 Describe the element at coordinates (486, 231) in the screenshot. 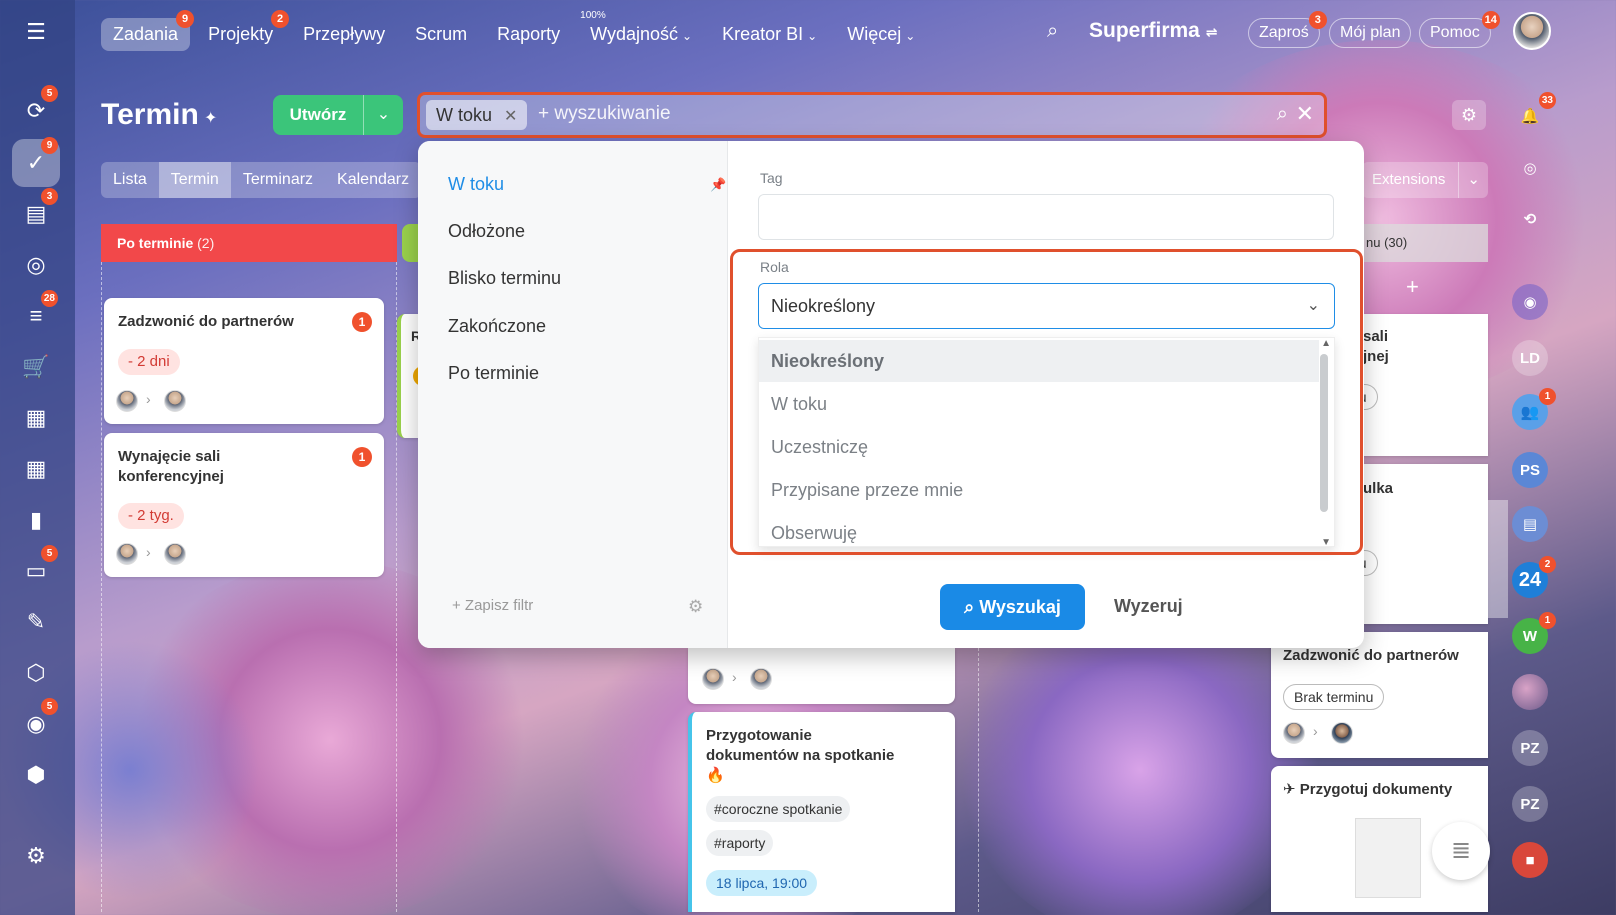

I see `preset-deferred: Odłożone` at that location.